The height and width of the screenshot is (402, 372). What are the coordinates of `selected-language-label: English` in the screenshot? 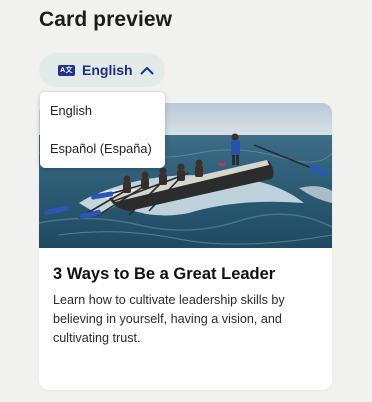 It's located at (107, 70).